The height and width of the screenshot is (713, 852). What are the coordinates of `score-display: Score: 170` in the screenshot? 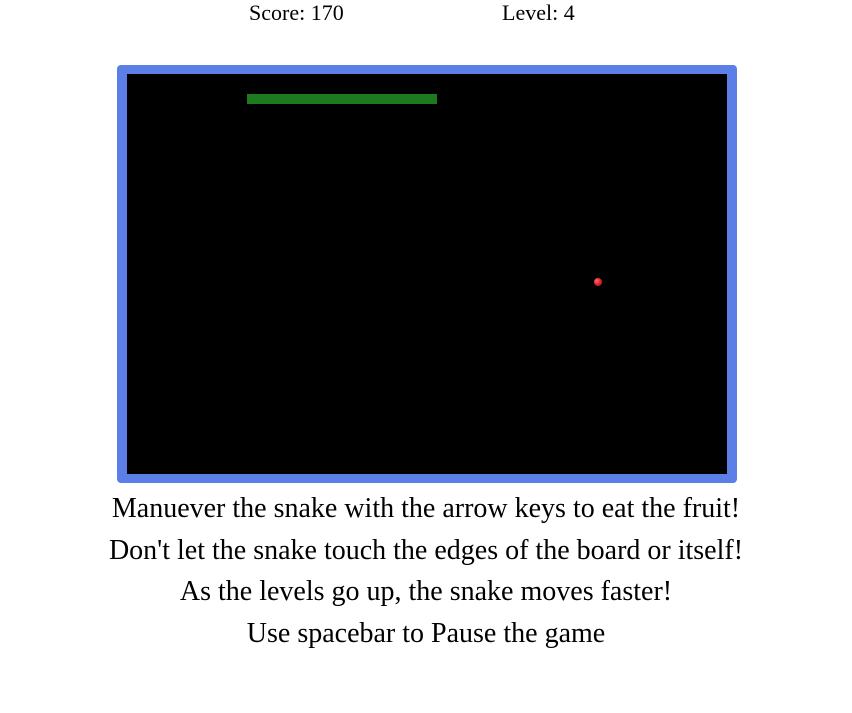 It's located at (296, 12).